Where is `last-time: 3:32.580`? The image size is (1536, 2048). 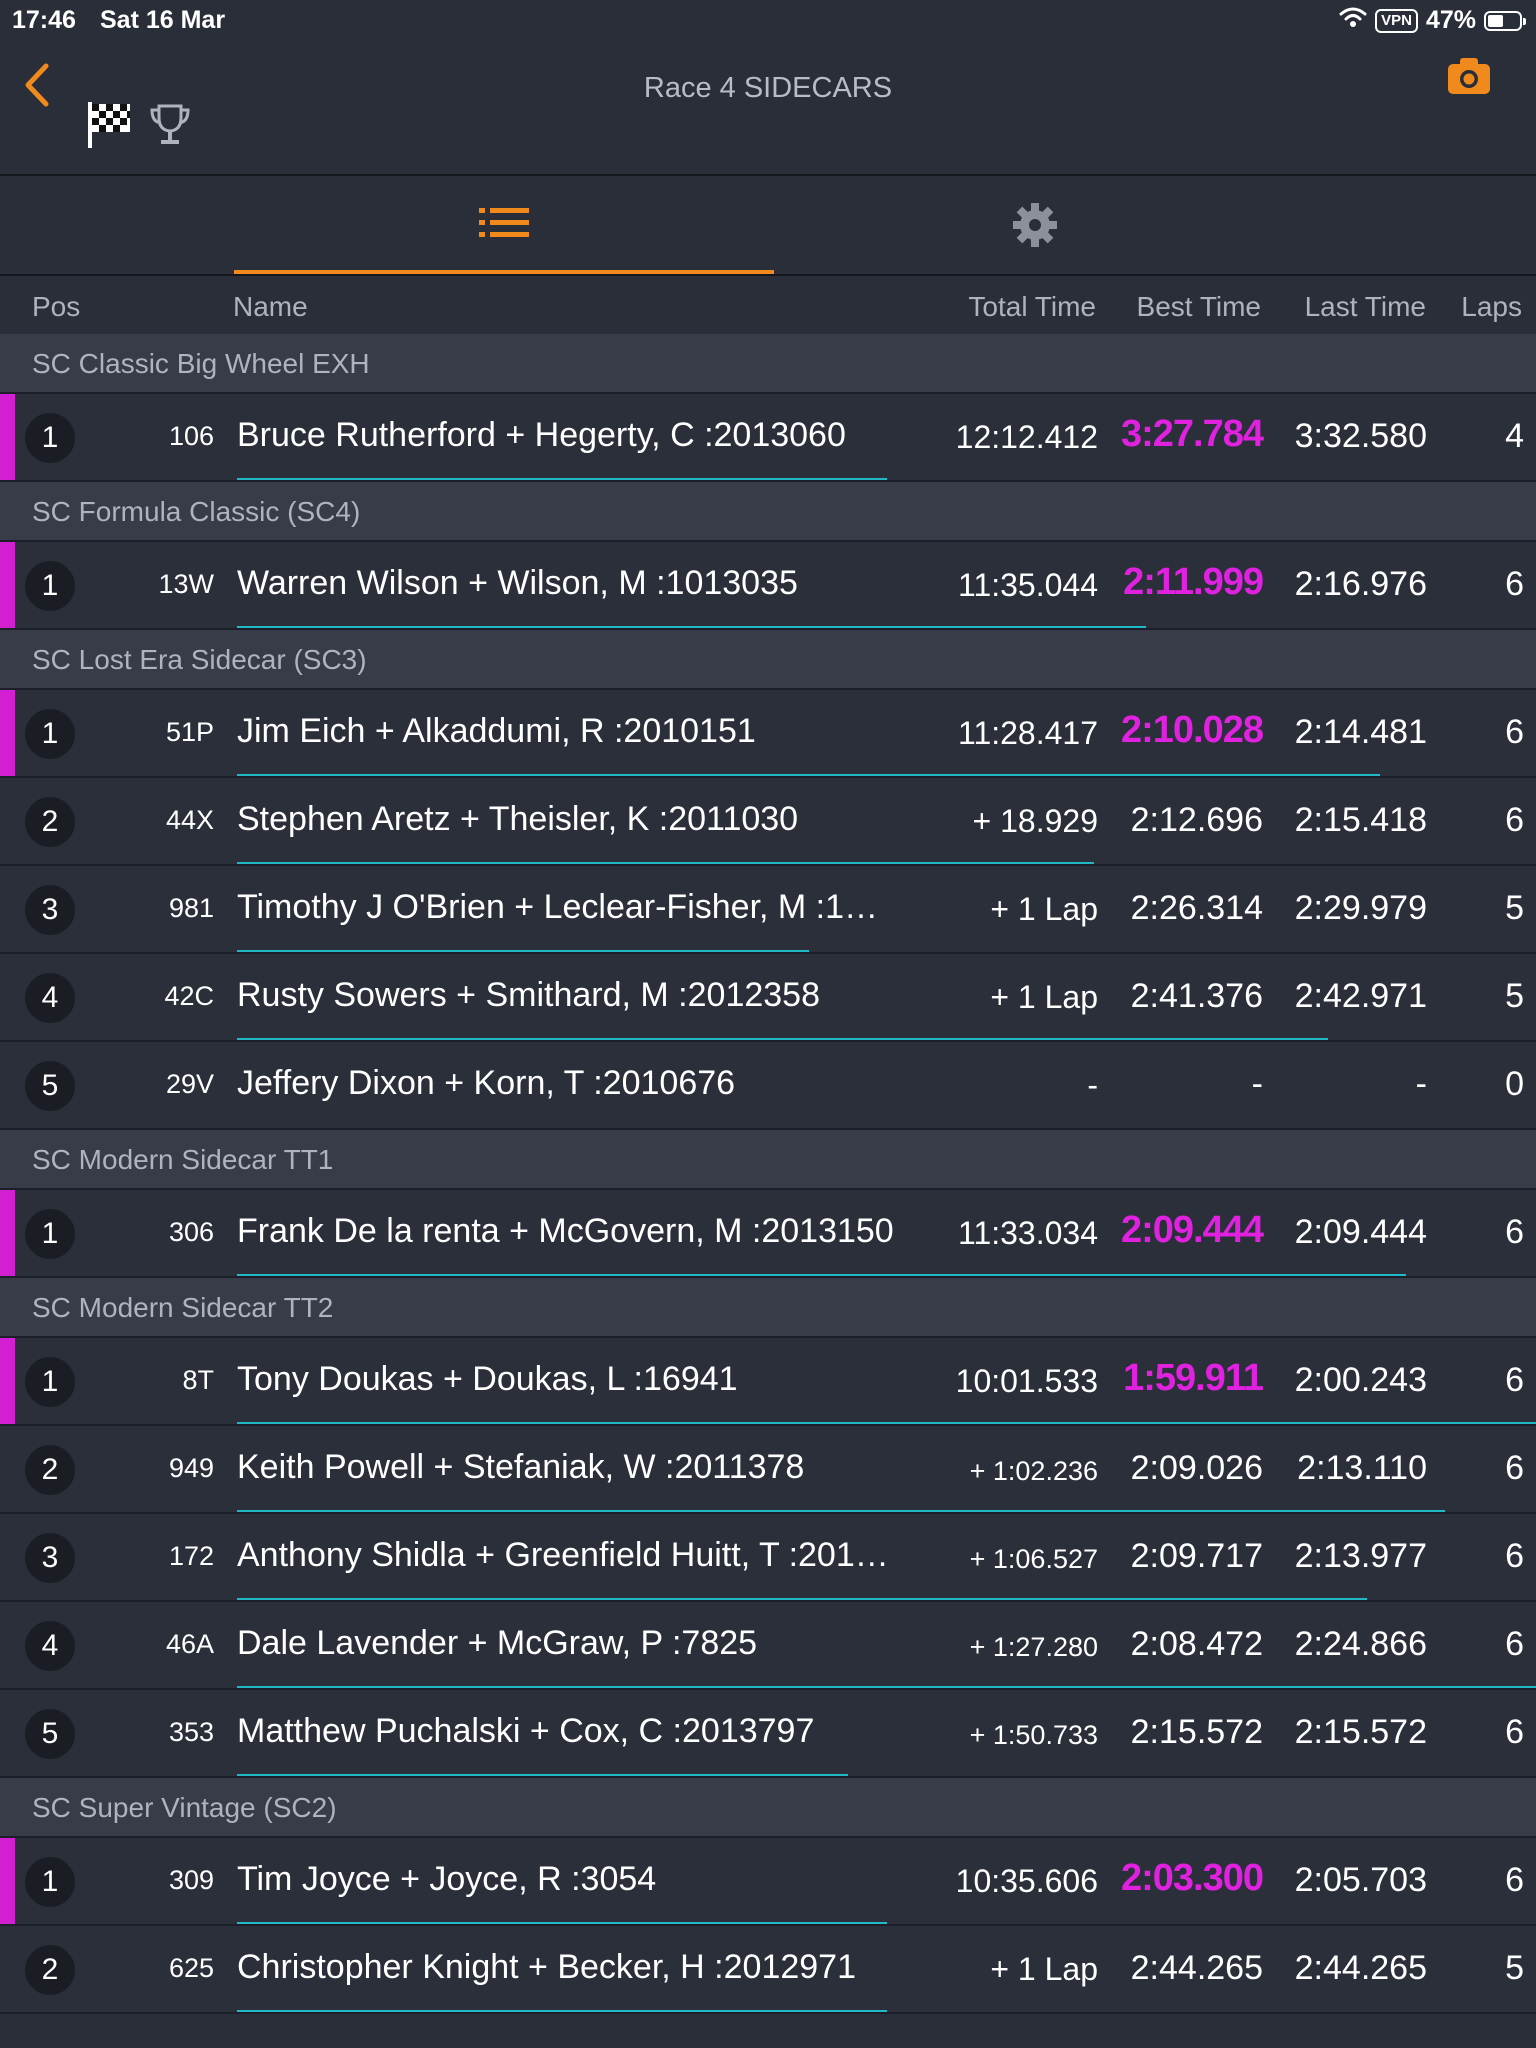
last-time: 3:32.580 is located at coordinates (1360, 436).